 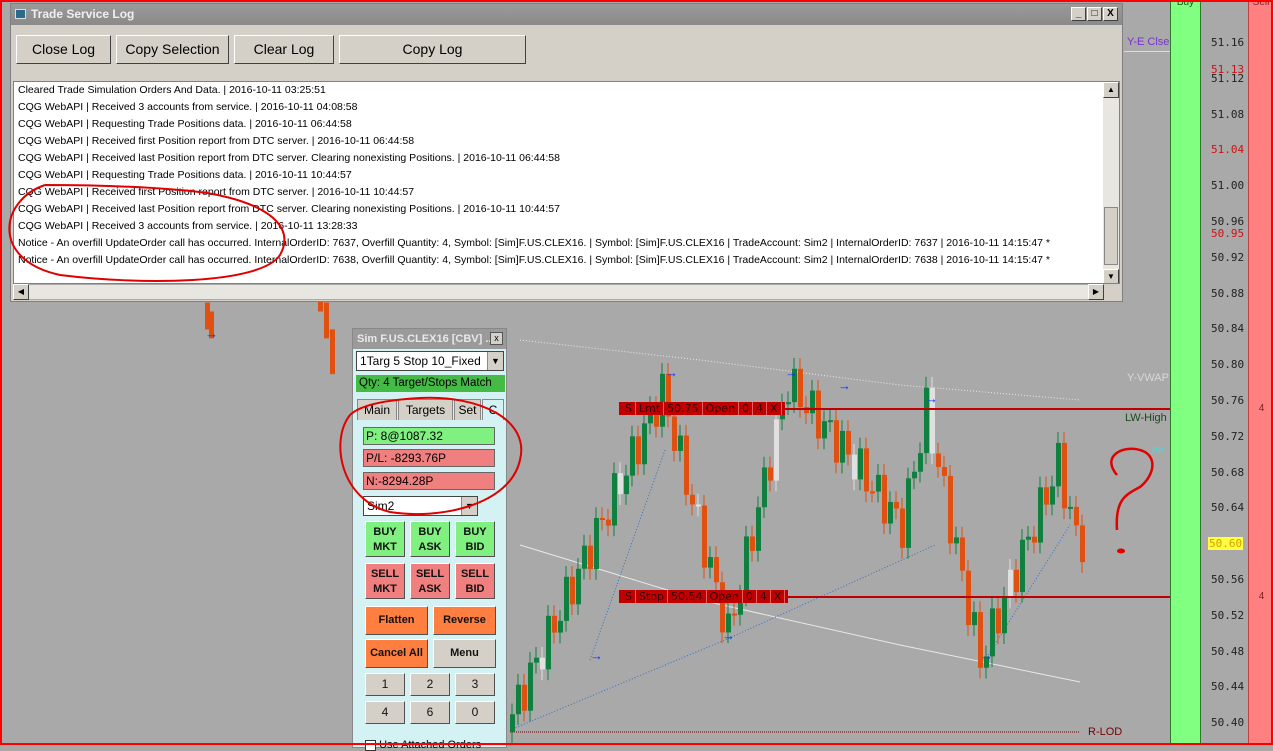 What do you see at coordinates (687, 596) in the screenshot?
I see `order-price: 50.54` at bounding box center [687, 596].